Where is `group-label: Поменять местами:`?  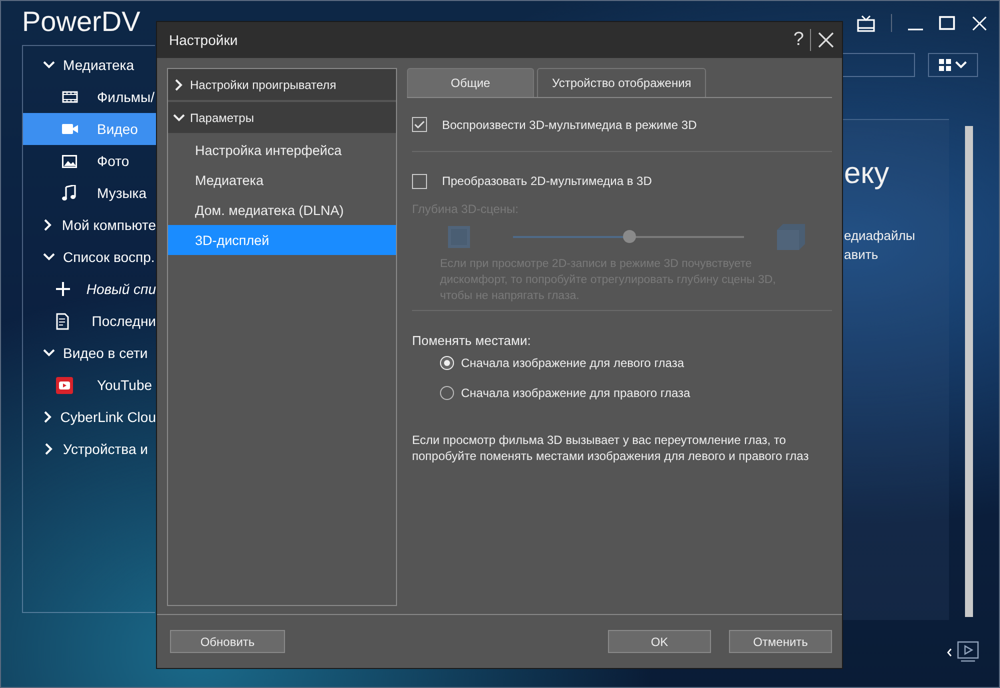 group-label: Поменять местами: is located at coordinates (472, 340).